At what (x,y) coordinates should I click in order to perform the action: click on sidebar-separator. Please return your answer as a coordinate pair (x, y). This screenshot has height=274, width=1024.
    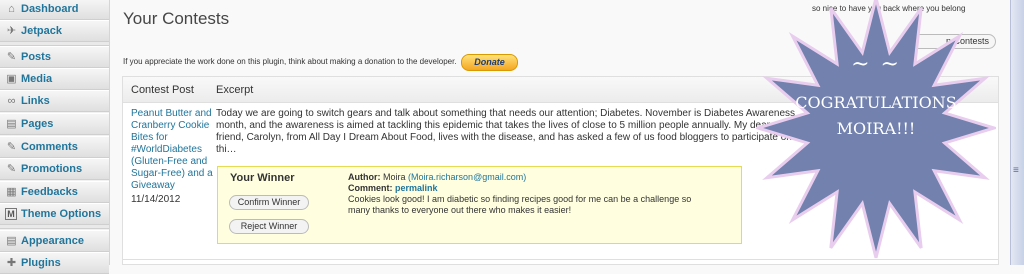
    Looking at the image, I should click on (54, 227).